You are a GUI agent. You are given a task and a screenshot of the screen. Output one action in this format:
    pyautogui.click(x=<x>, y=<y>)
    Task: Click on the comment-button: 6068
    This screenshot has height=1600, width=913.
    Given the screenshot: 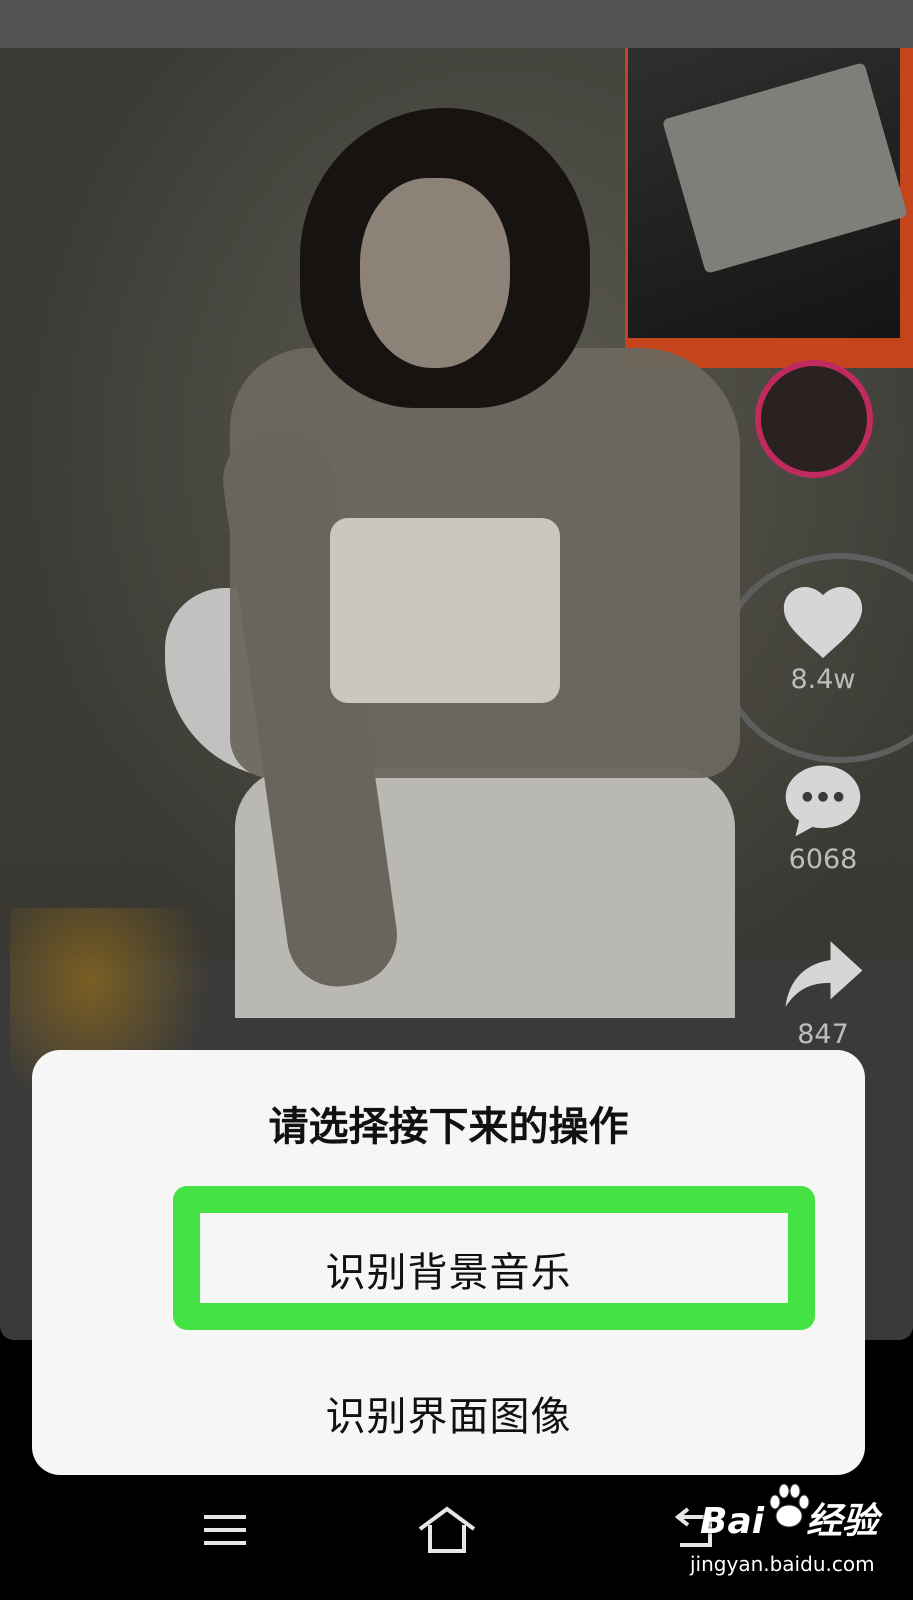 What is the action you would take?
    pyautogui.click(x=823, y=816)
    